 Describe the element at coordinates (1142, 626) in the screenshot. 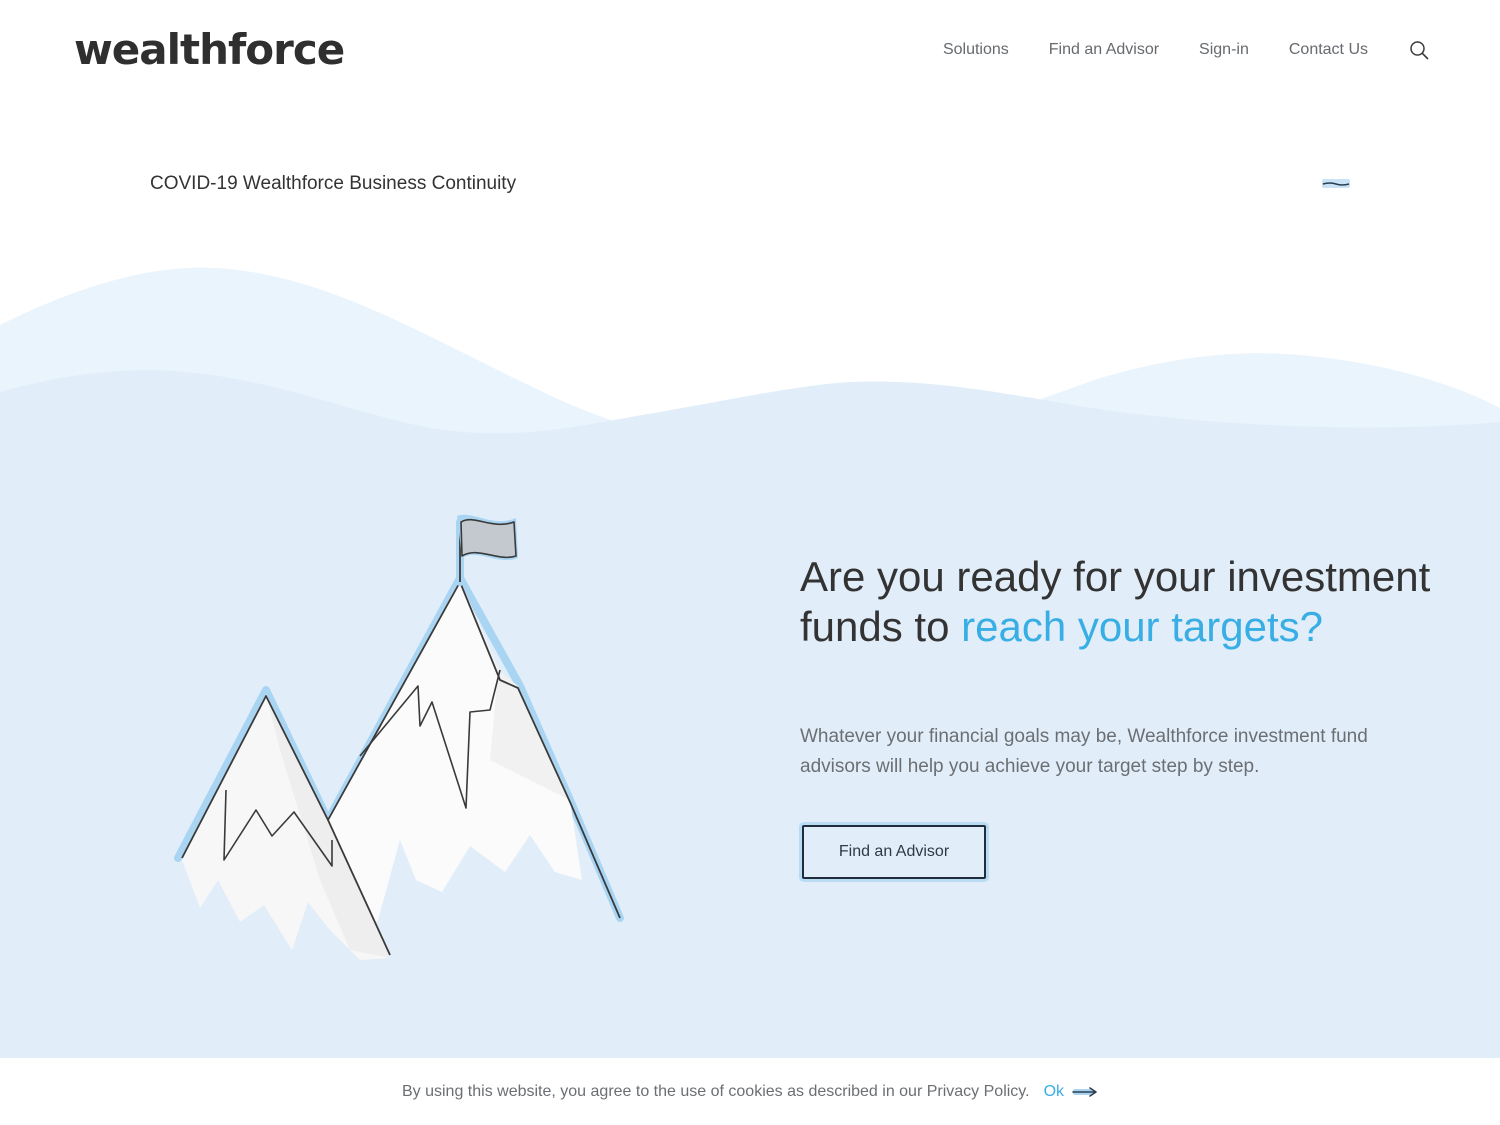

I see `hero-title-accent: reach your targets?` at that location.